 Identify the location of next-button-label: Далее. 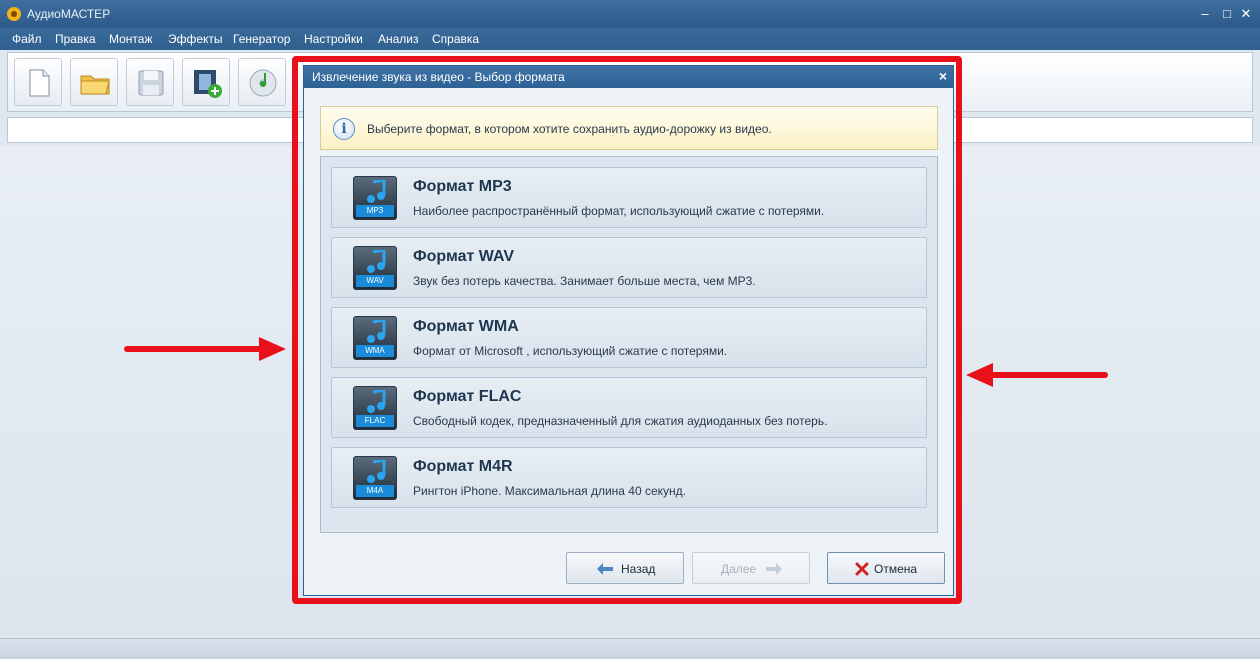
(739, 569).